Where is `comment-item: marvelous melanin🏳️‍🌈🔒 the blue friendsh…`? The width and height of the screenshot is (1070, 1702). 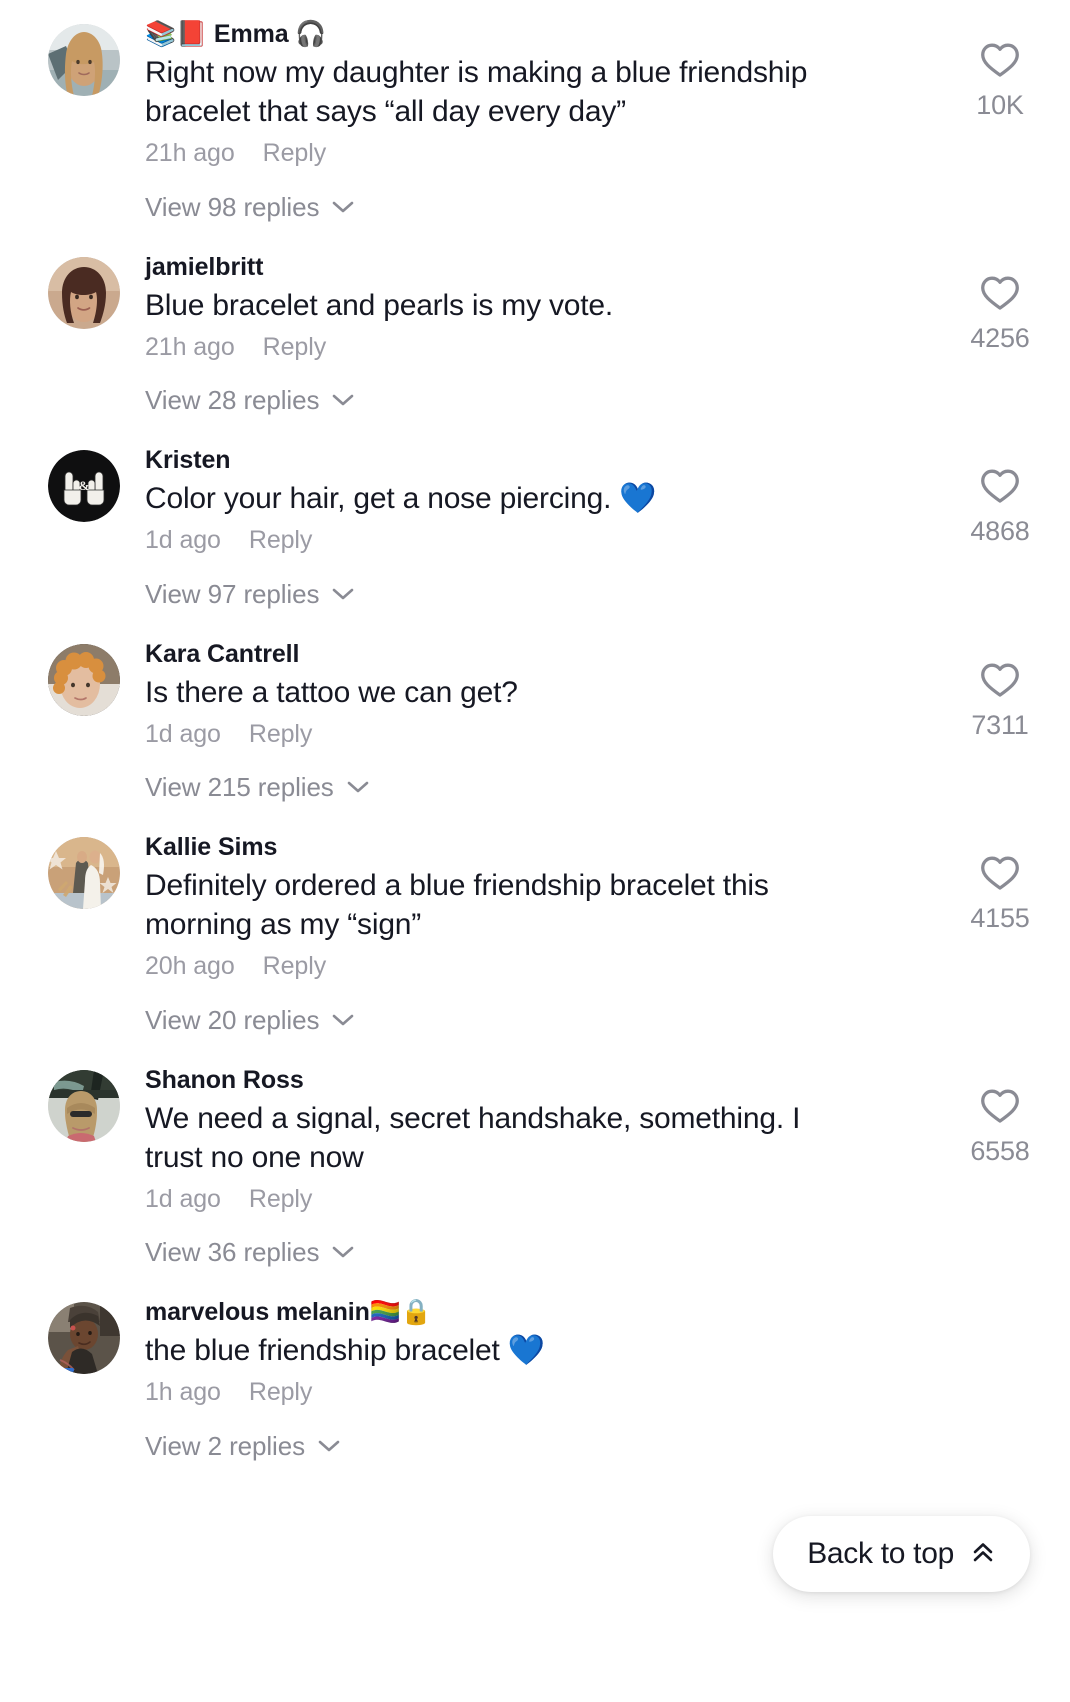
comment-item: marvelous melanin🏳️‍🌈🔒 the blue friendsh… is located at coordinates (535, 1379).